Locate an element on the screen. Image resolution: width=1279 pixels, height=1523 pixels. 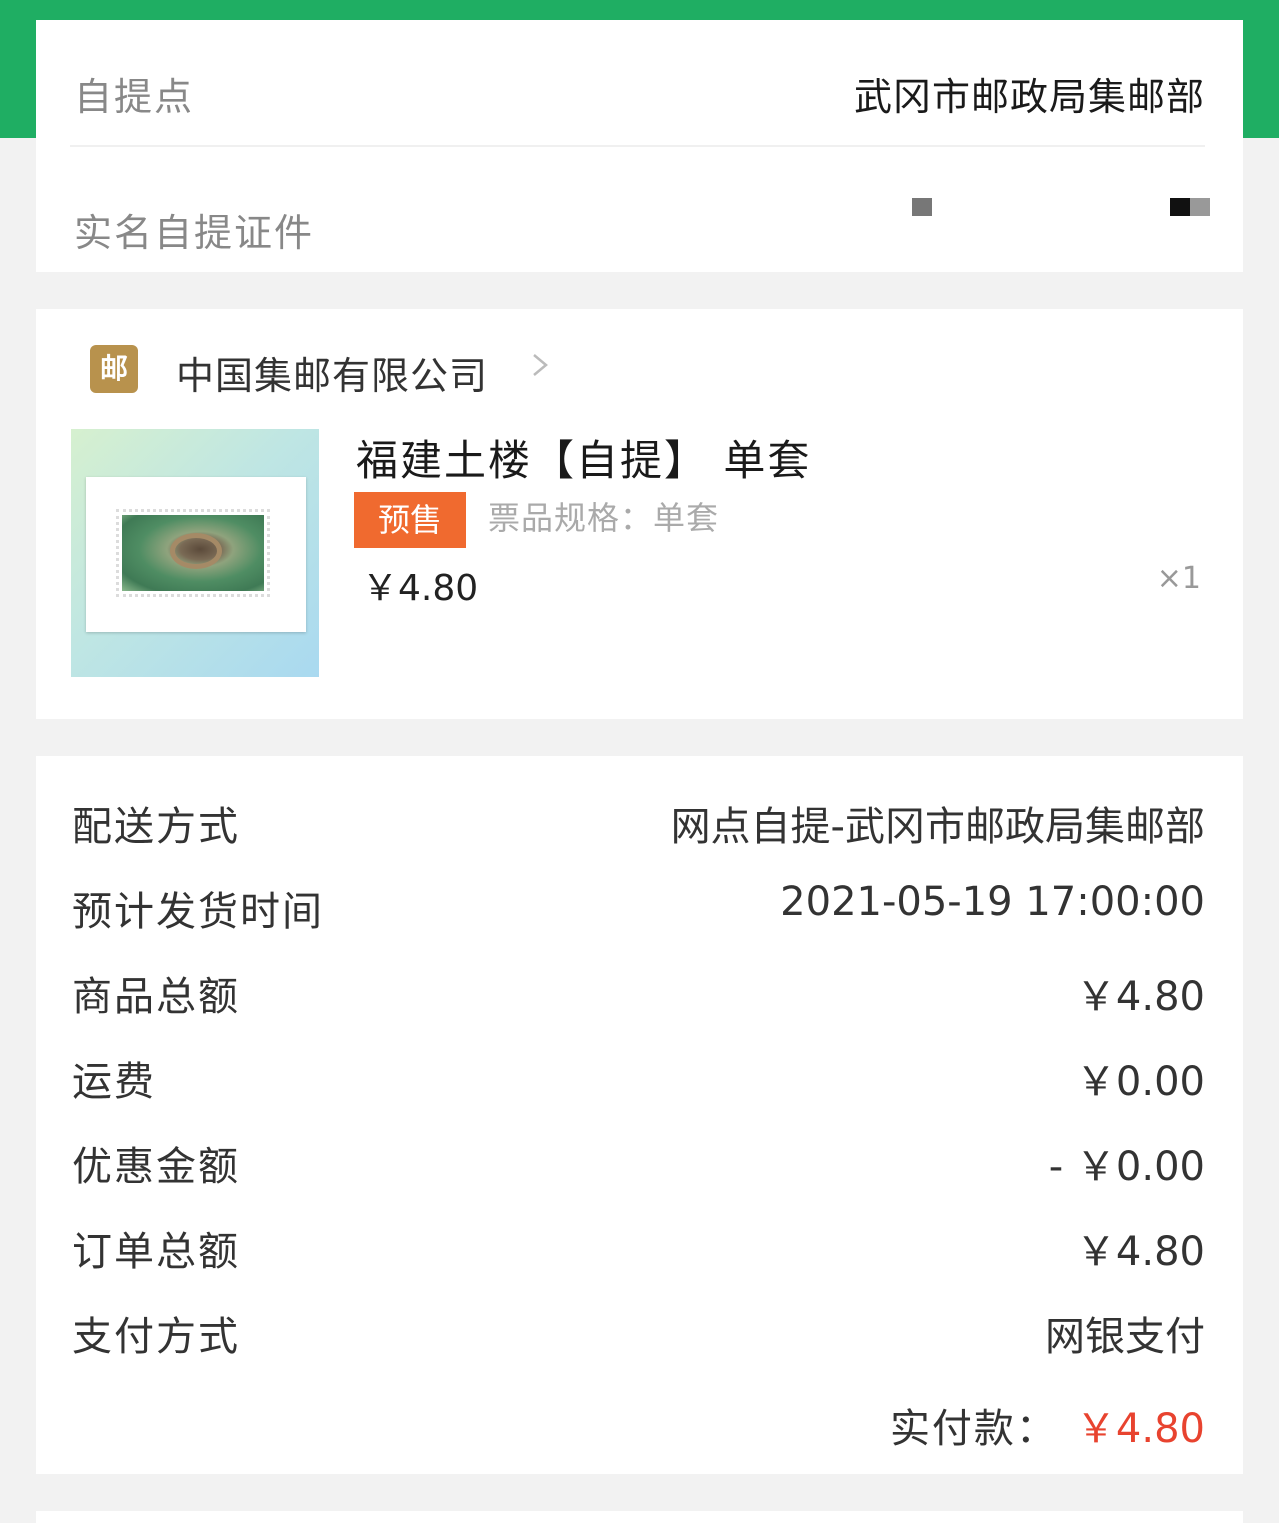
order-total-value: ￥4.80 is located at coordinates (1140, 1252).